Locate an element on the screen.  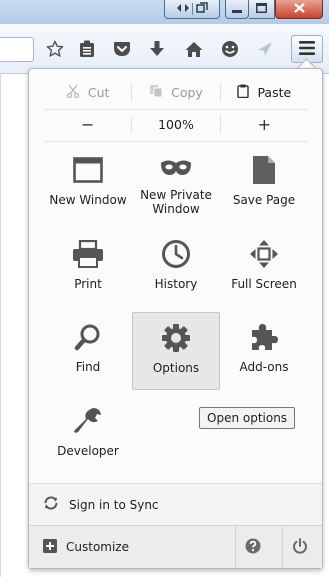
zoom-out-label: − is located at coordinates (87, 124).